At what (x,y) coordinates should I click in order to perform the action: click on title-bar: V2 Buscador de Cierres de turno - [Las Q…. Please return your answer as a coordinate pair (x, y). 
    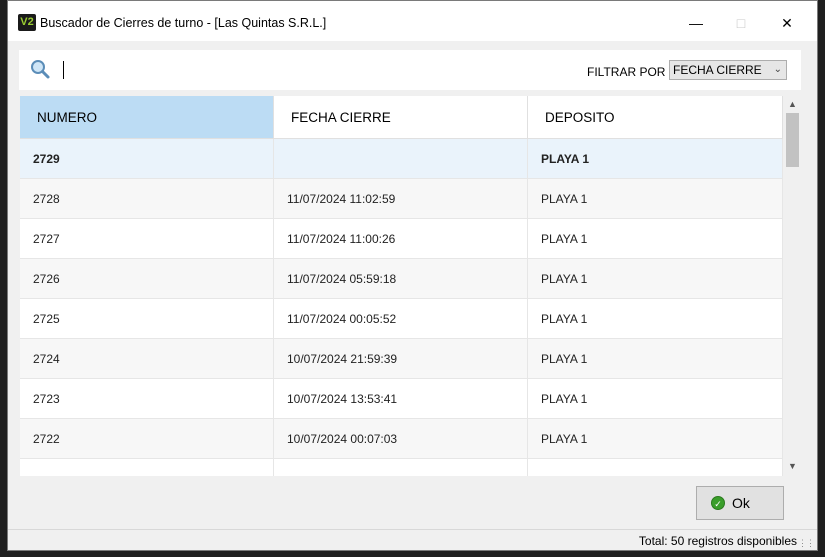
    Looking at the image, I should click on (412, 21).